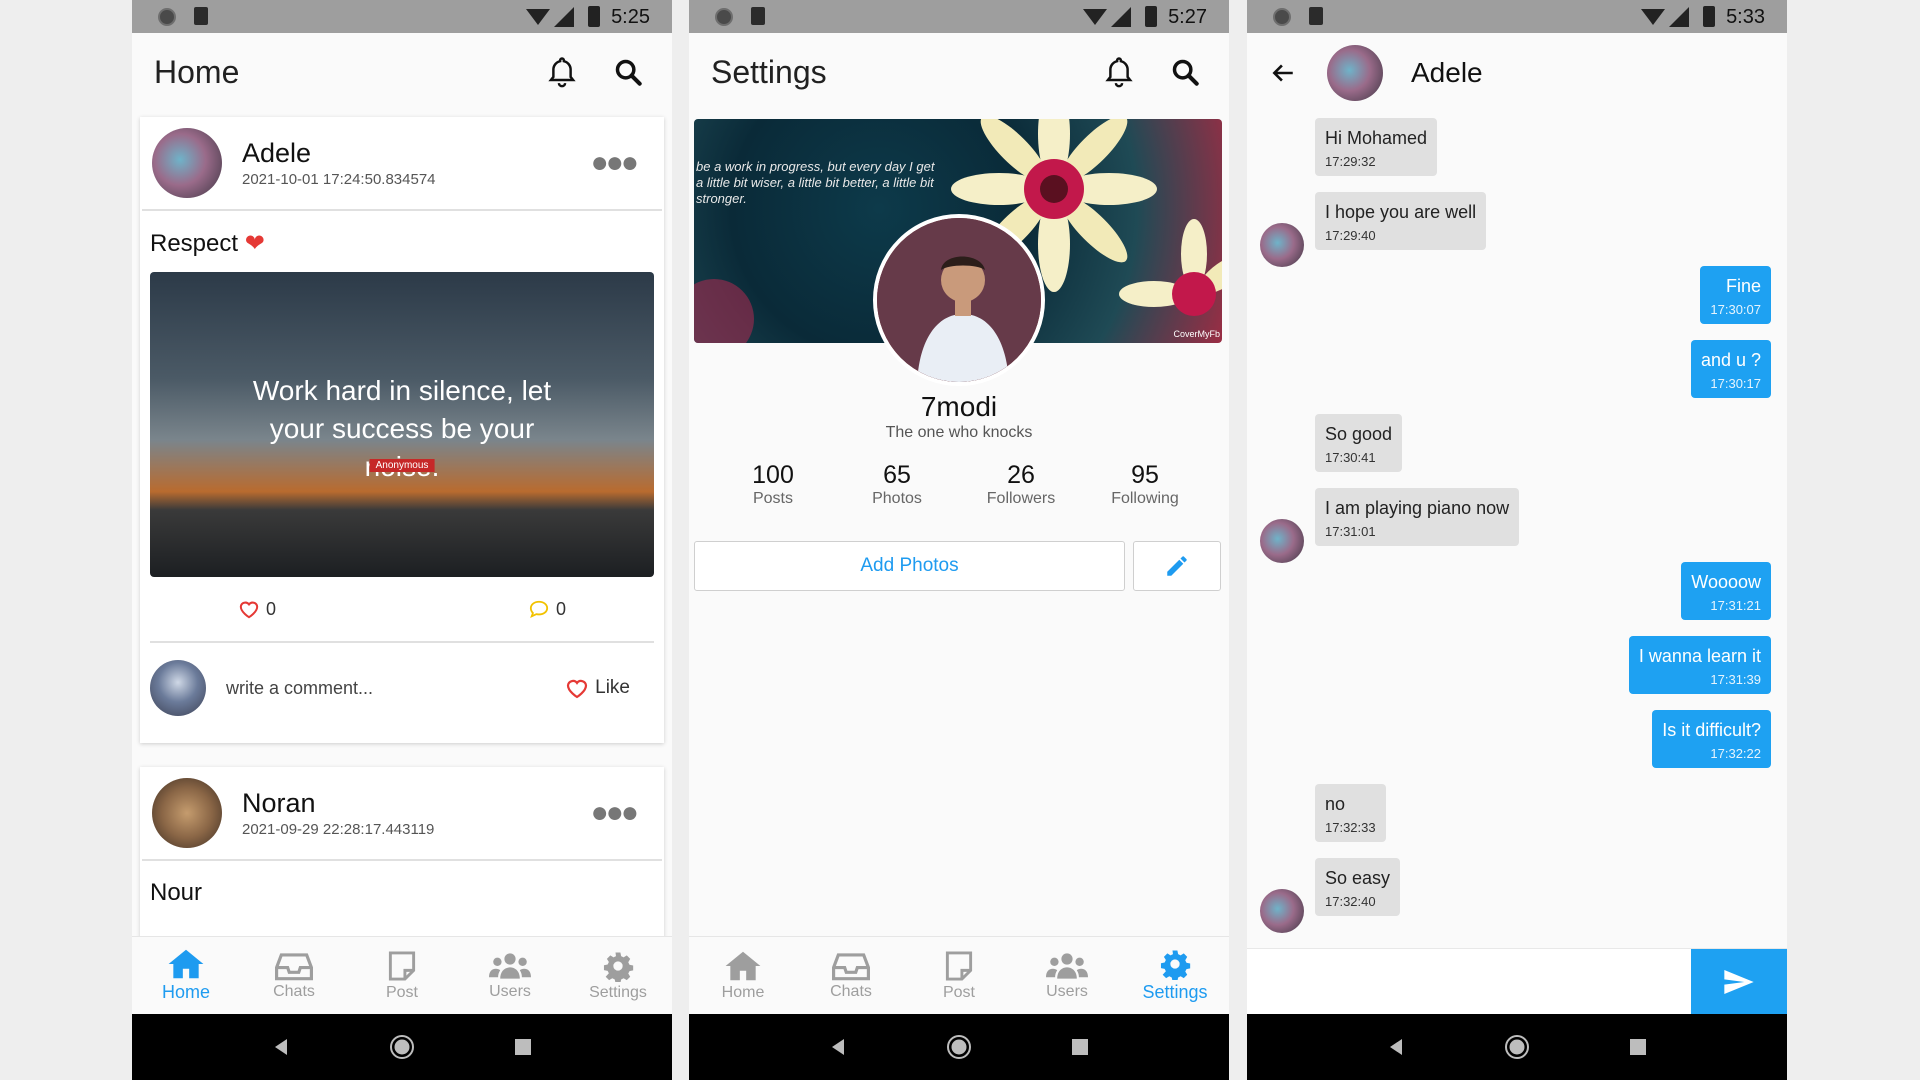  What do you see at coordinates (769, 71) in the screenshot?
I see `page-title: Settings` at bounding box center [769, 71].